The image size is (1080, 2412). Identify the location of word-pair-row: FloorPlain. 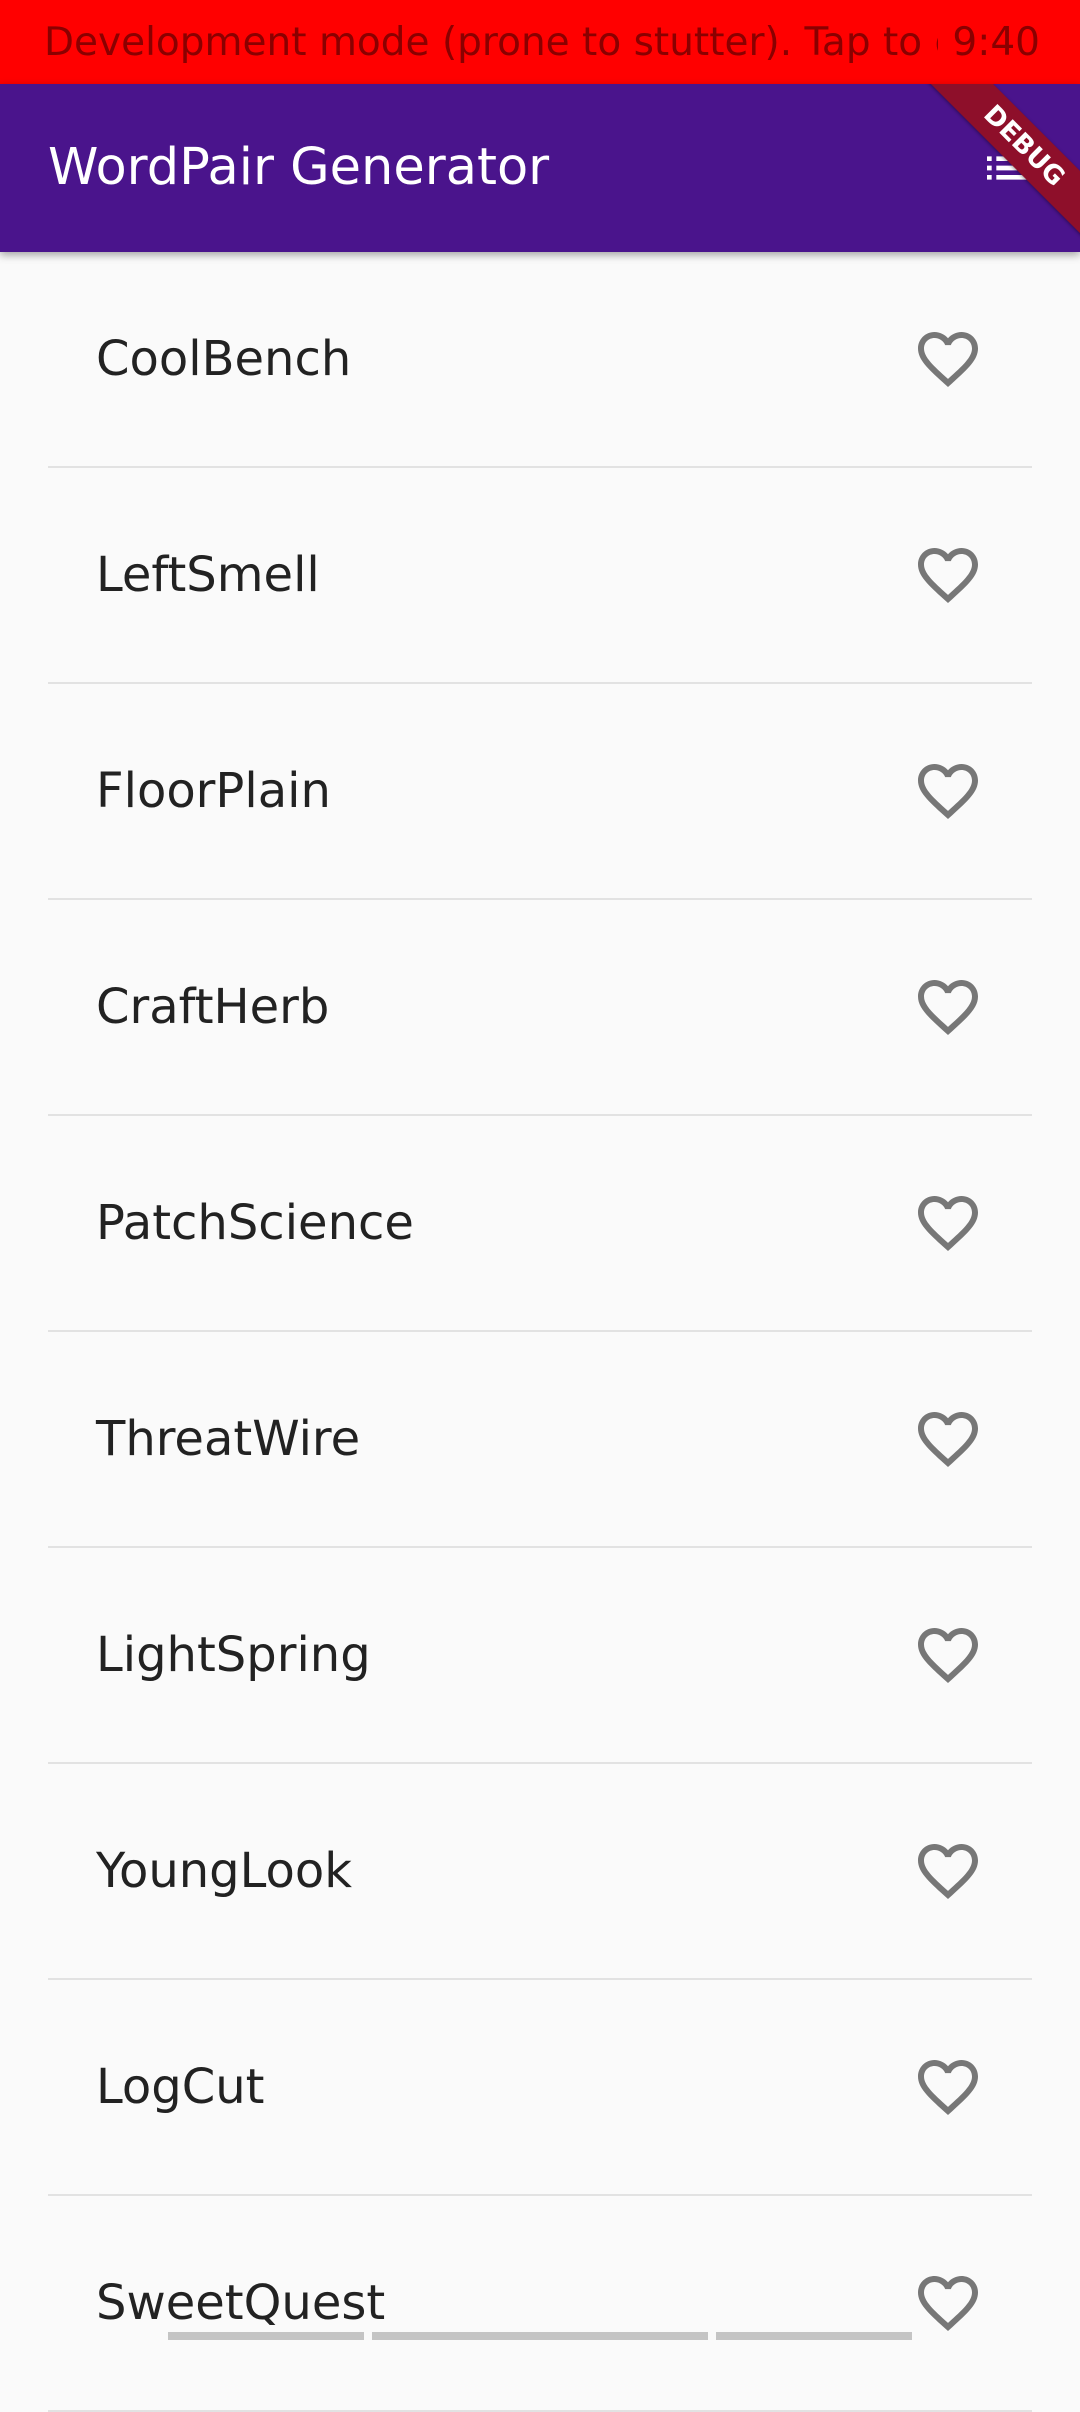
(540, 792).